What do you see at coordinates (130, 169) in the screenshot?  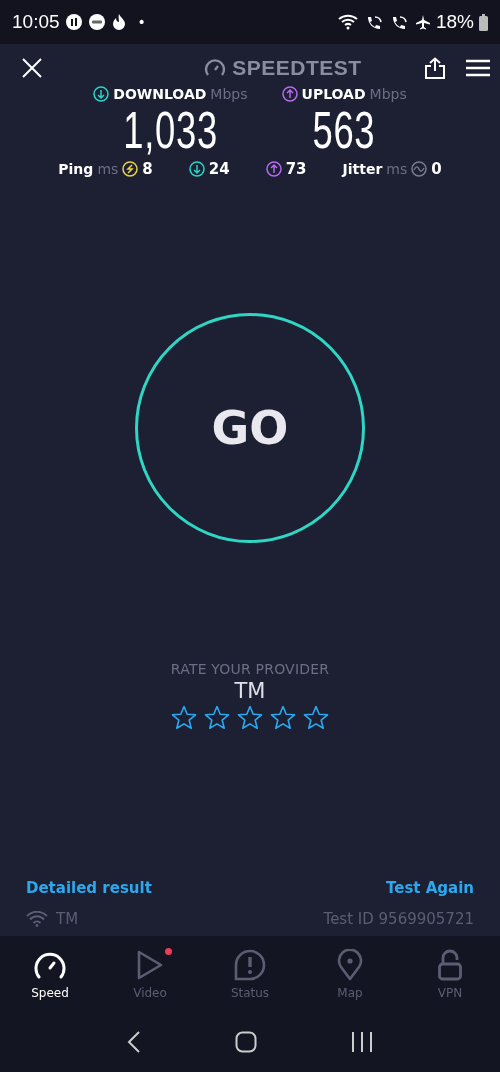 I see `lightning-icon` at bounding box center [130, 169].